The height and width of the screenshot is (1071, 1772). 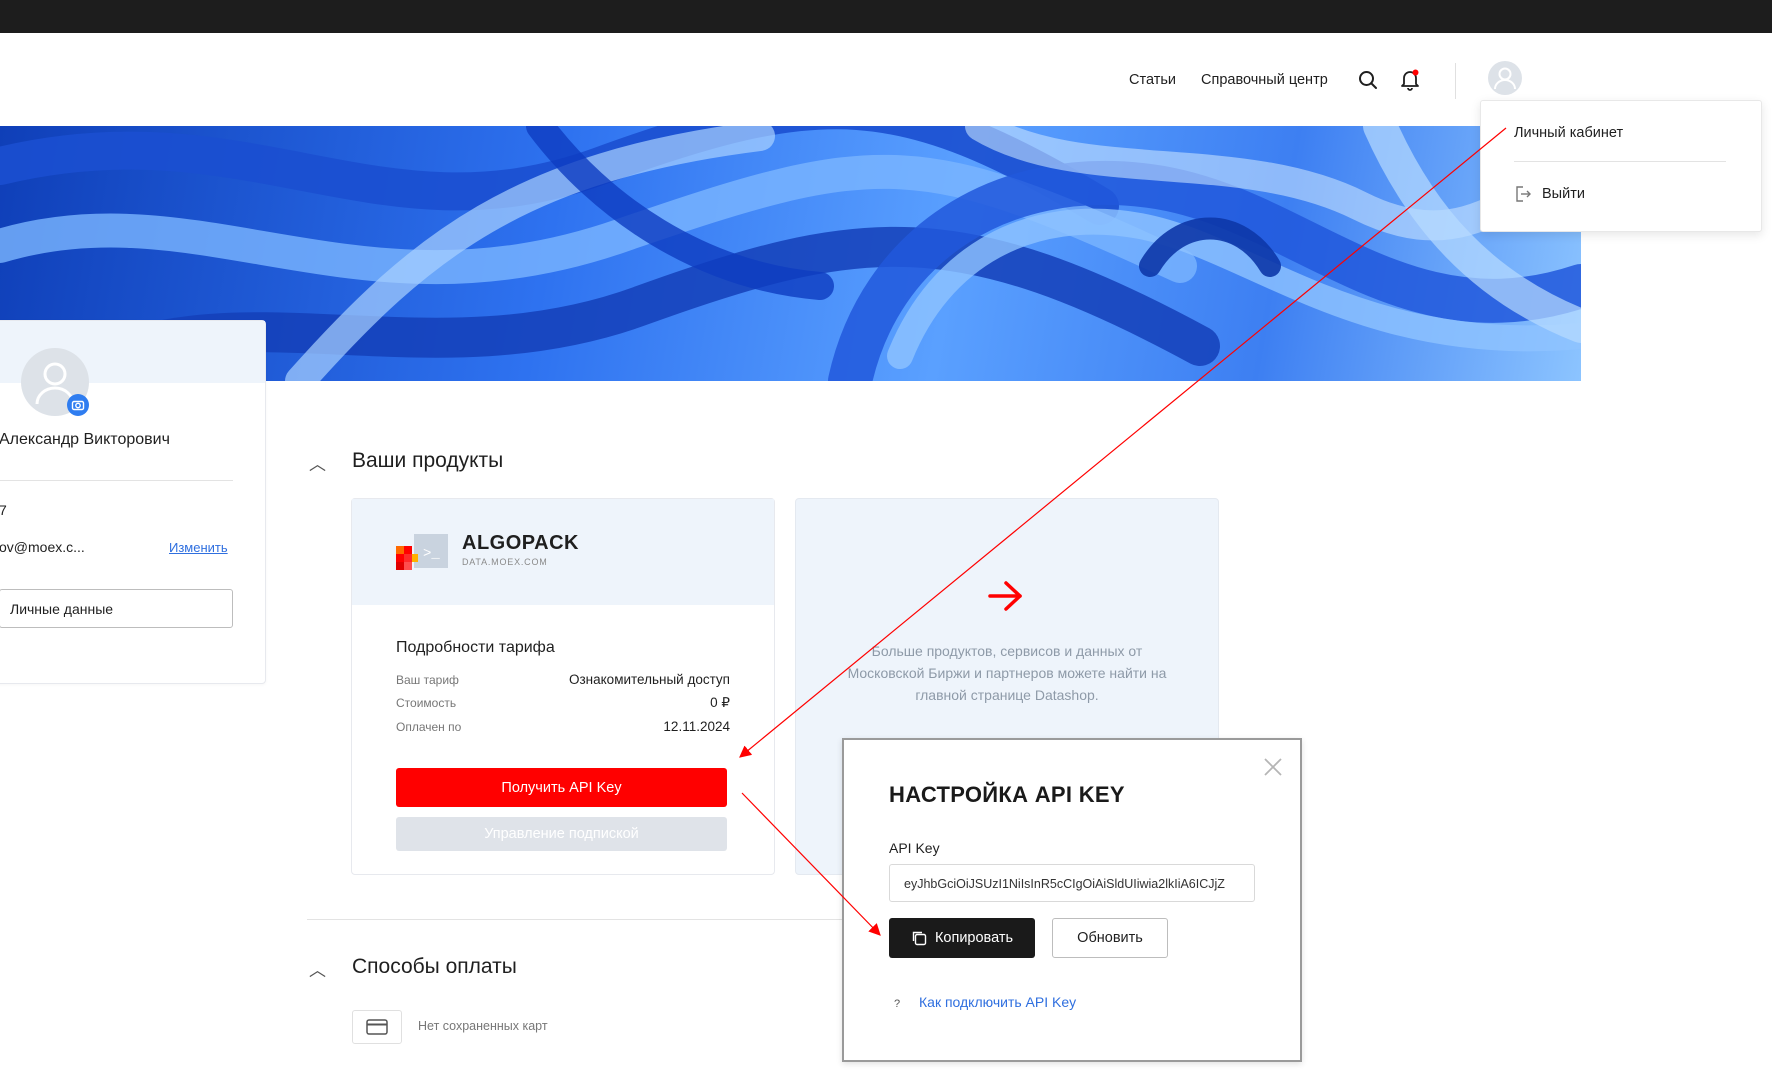 I want to click on annotation-arrow-to-copy, so click(x=811, y=864).